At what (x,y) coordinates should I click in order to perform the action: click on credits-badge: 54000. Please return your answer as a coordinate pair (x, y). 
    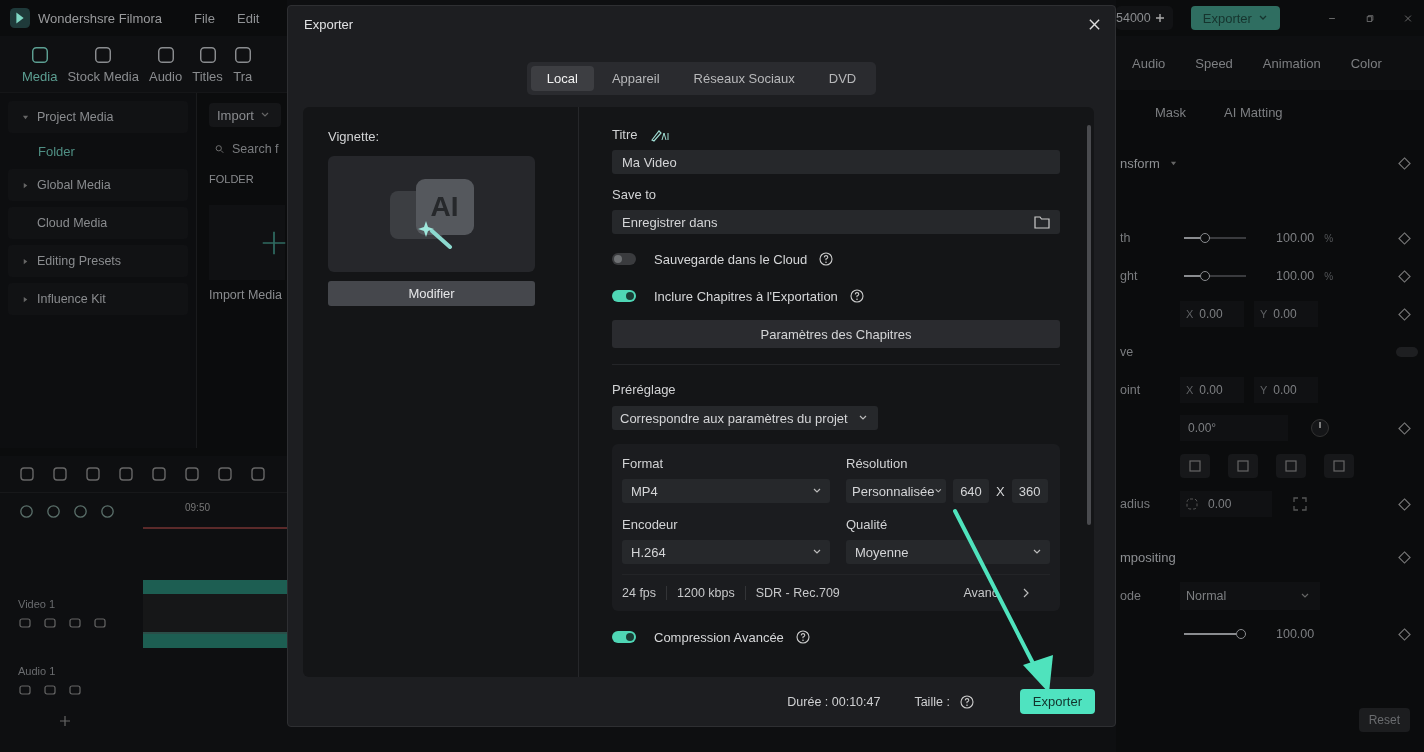
    Looking at the image, I should click on (1144, 18).